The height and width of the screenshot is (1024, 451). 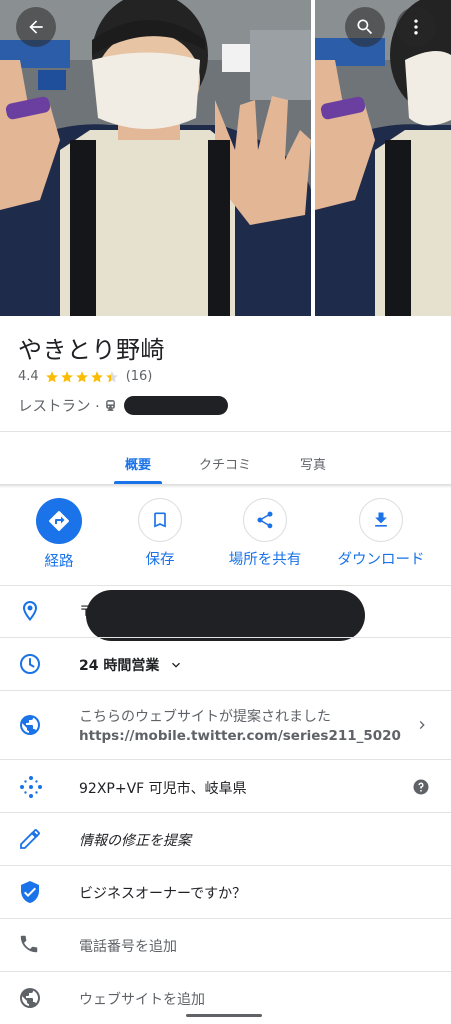 What do you see at coordinates (422, 725) in the screenshot?
I see `chevron-right-icon` at bounding box center [422, 725].